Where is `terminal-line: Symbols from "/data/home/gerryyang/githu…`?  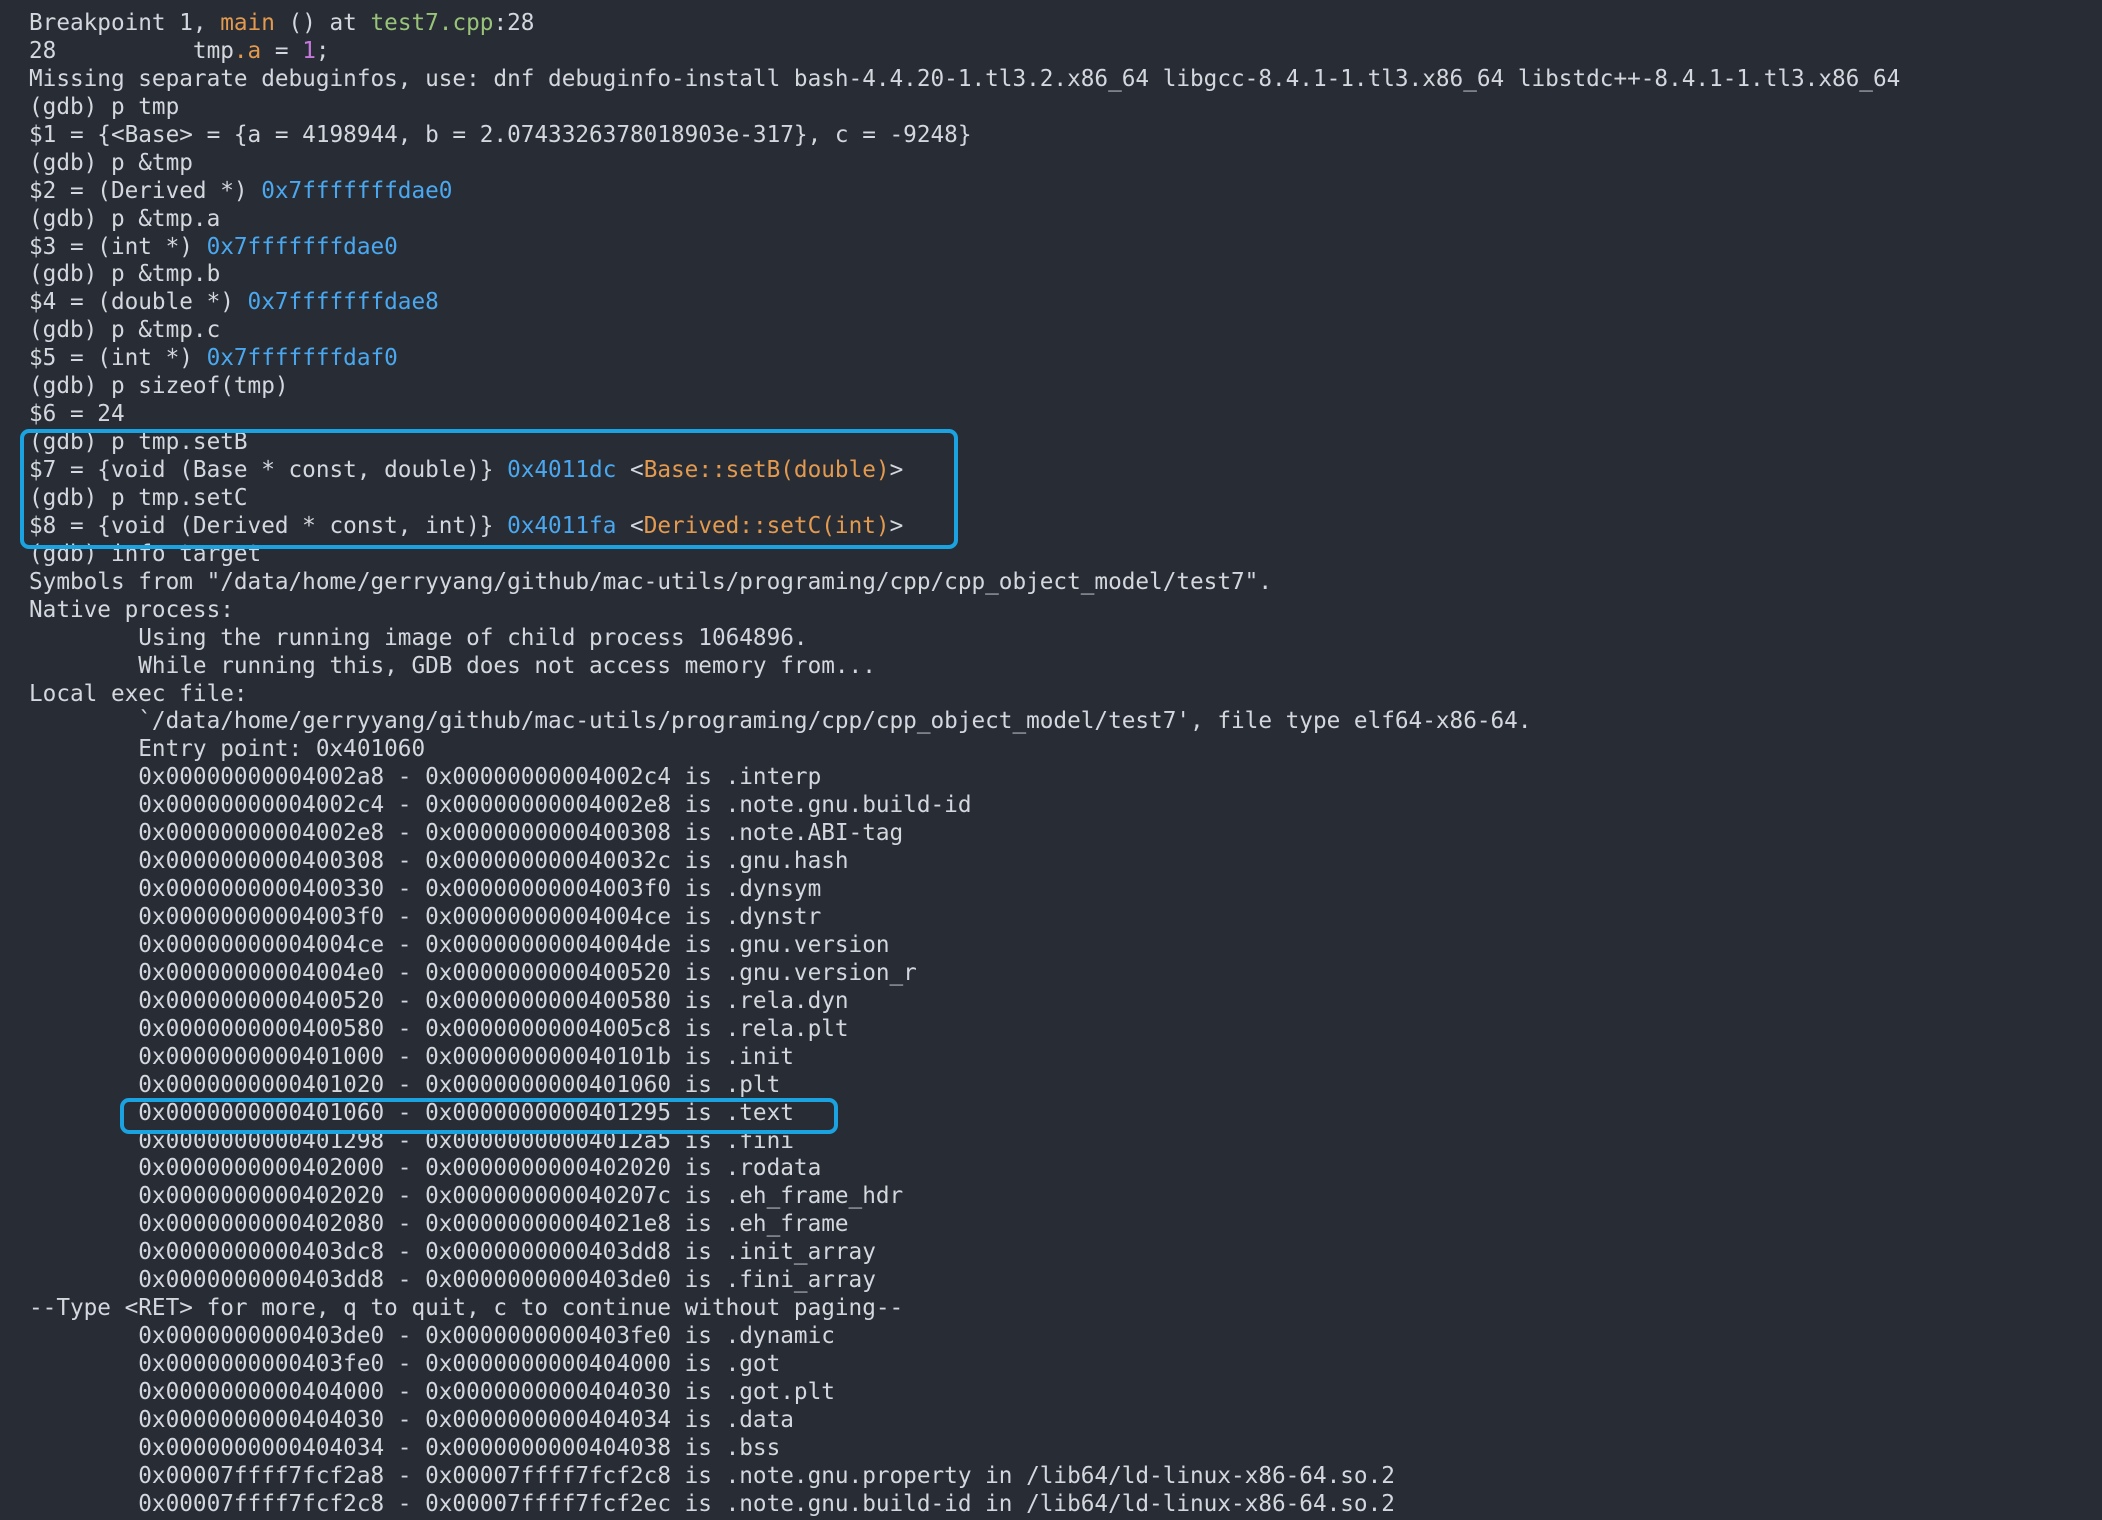 terminal-line: Symbols from "/data/home/gerryyang/githu… is located at coordinates (1065, 583).